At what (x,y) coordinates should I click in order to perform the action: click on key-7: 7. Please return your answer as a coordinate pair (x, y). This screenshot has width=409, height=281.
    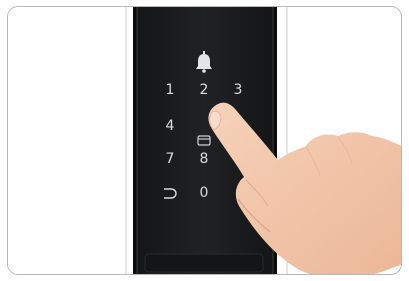
    Looking at the image, I should click on (170, 159).